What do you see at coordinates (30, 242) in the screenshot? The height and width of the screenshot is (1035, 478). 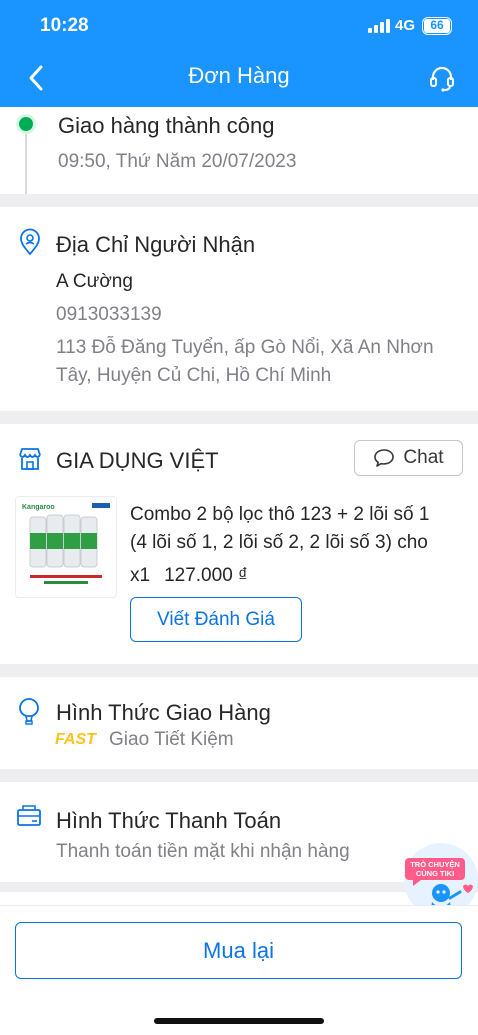 I see `location-pin-icon` at bounding box center [30, 242].